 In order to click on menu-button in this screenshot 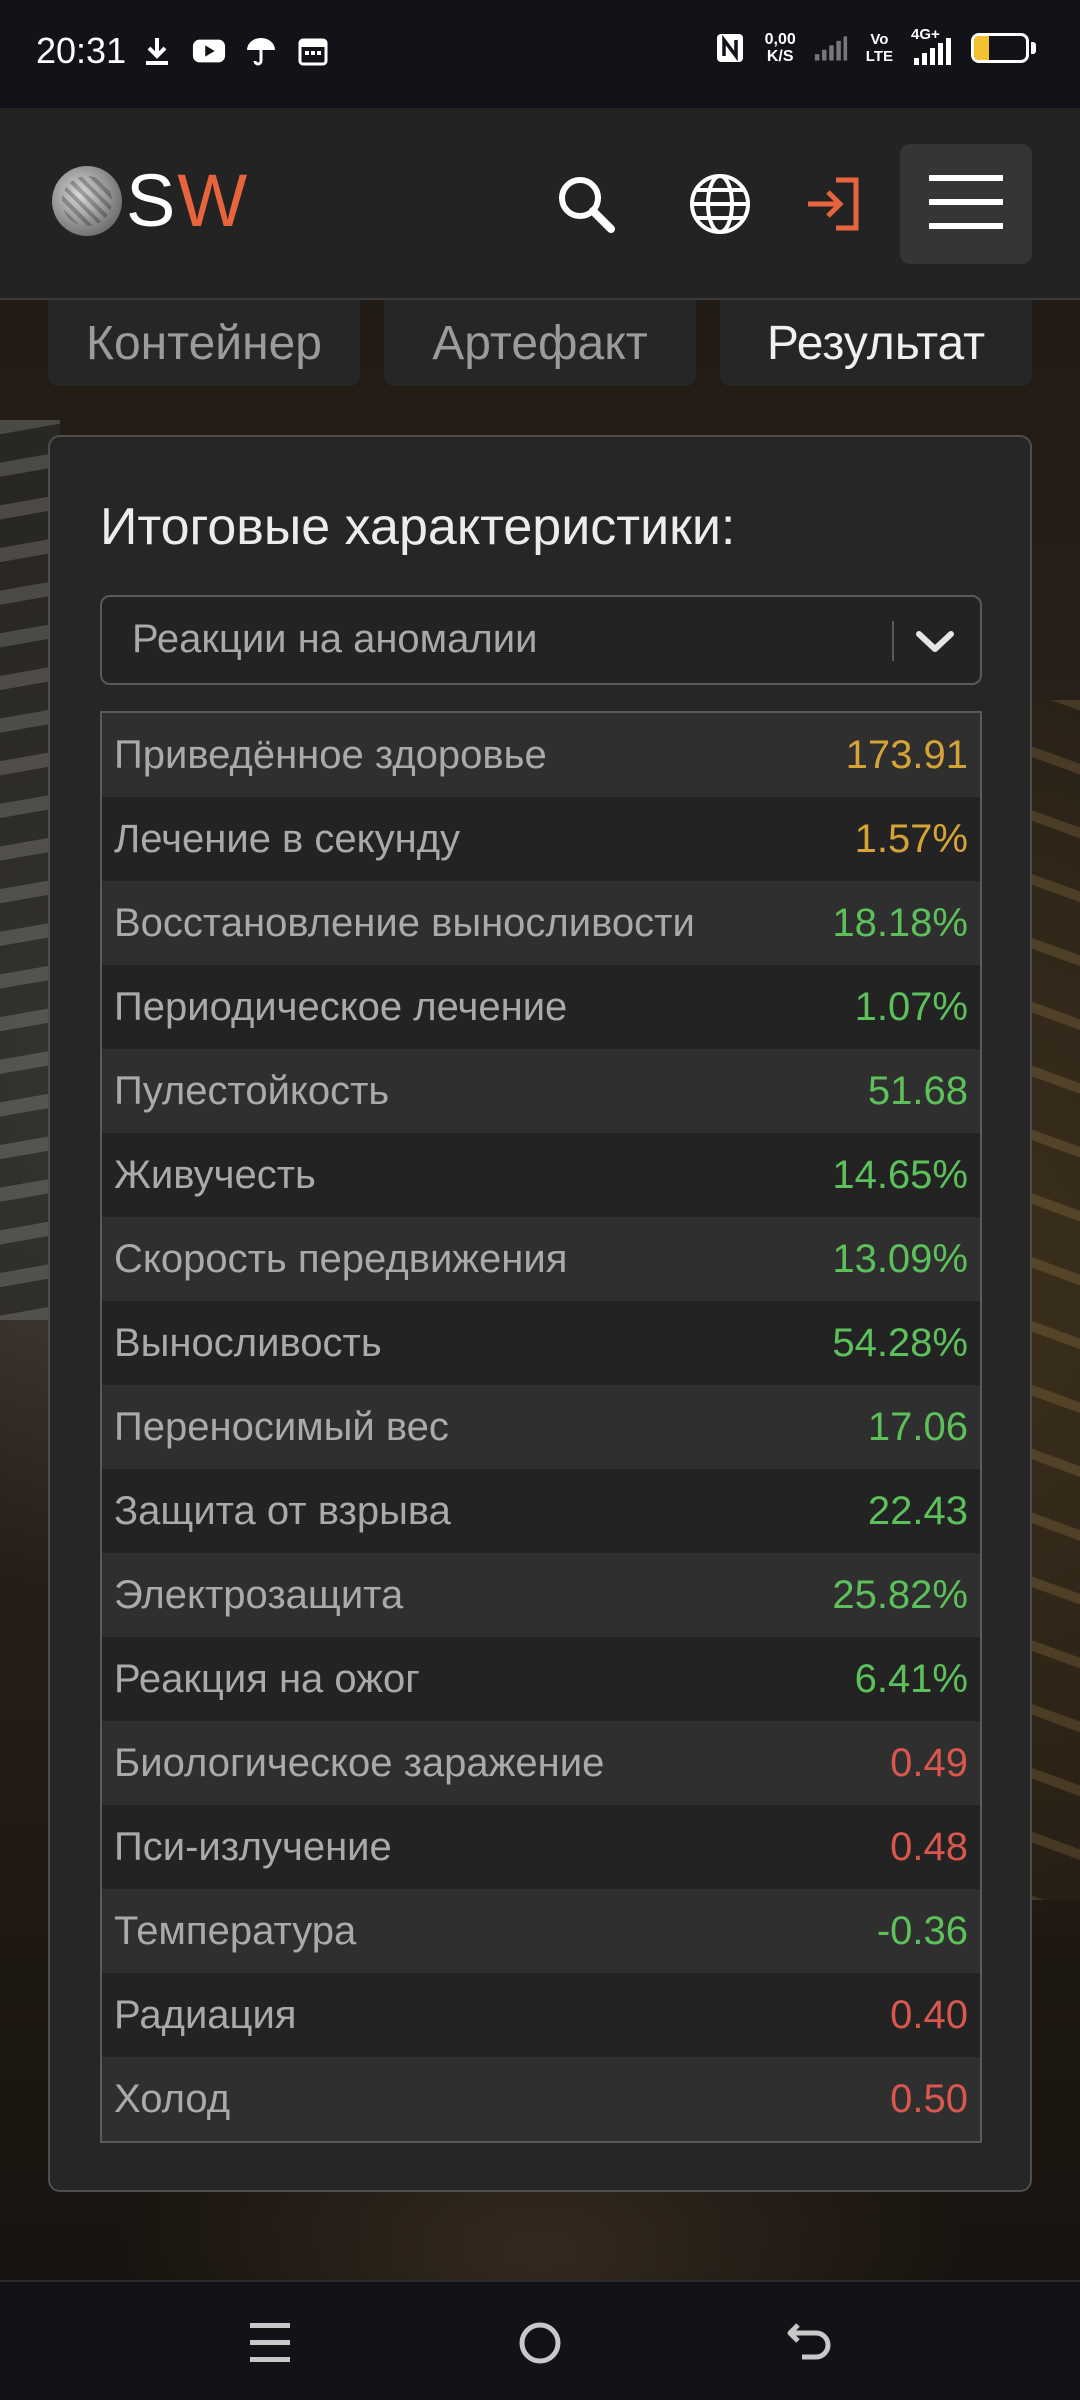, I will do `click(966, 204)`.